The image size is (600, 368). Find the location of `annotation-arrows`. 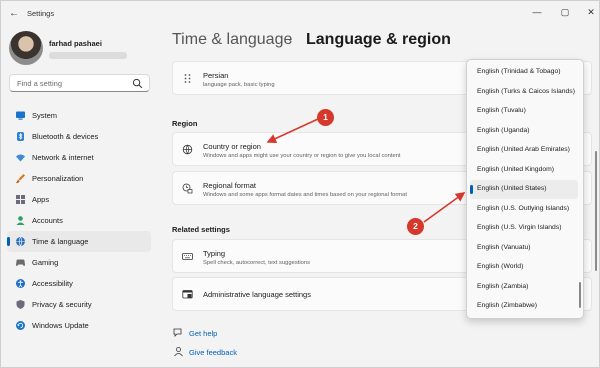

annotation-arrows is located at coordinates (366, 170).